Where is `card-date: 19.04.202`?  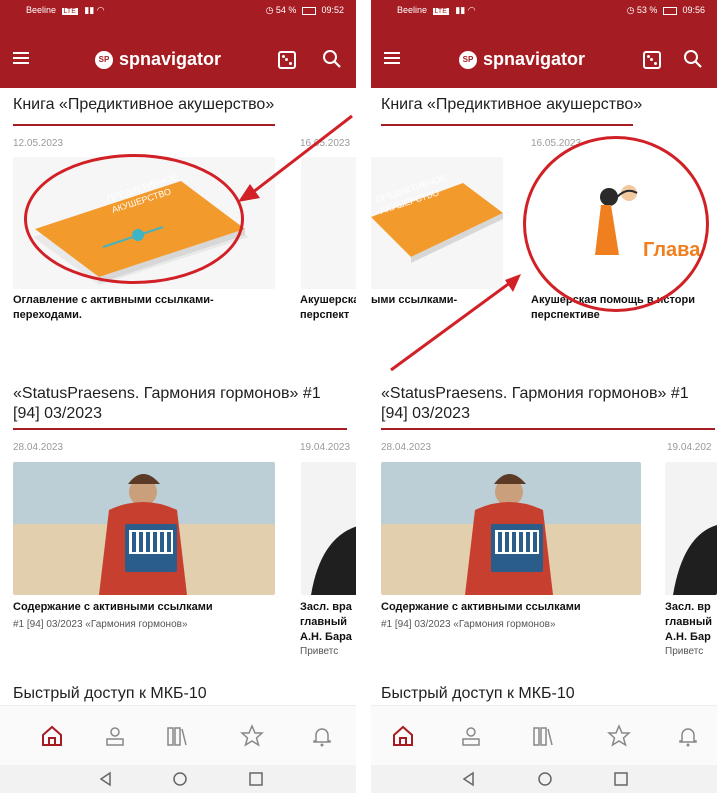
card-date: 19.04.202 is located at coordinates (689, 447).